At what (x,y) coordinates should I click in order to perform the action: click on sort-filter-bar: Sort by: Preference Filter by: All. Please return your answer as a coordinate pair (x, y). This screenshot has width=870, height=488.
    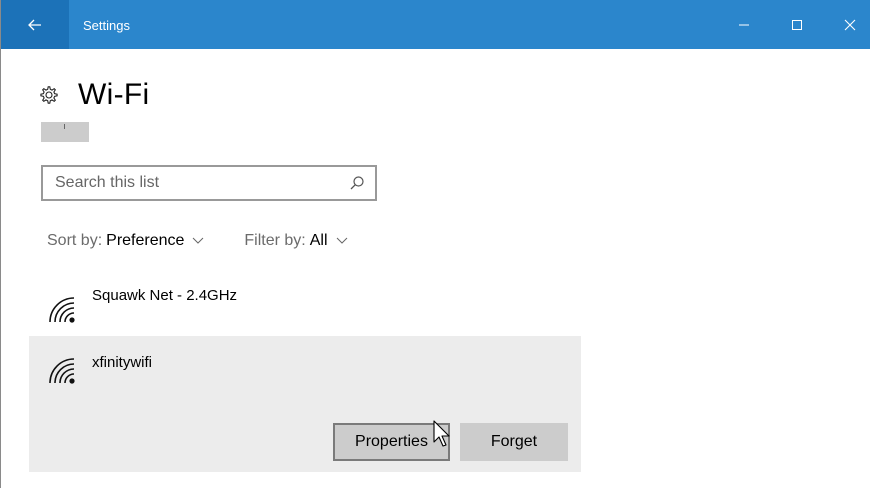
    Looking at the image, I should click on (197, 241).